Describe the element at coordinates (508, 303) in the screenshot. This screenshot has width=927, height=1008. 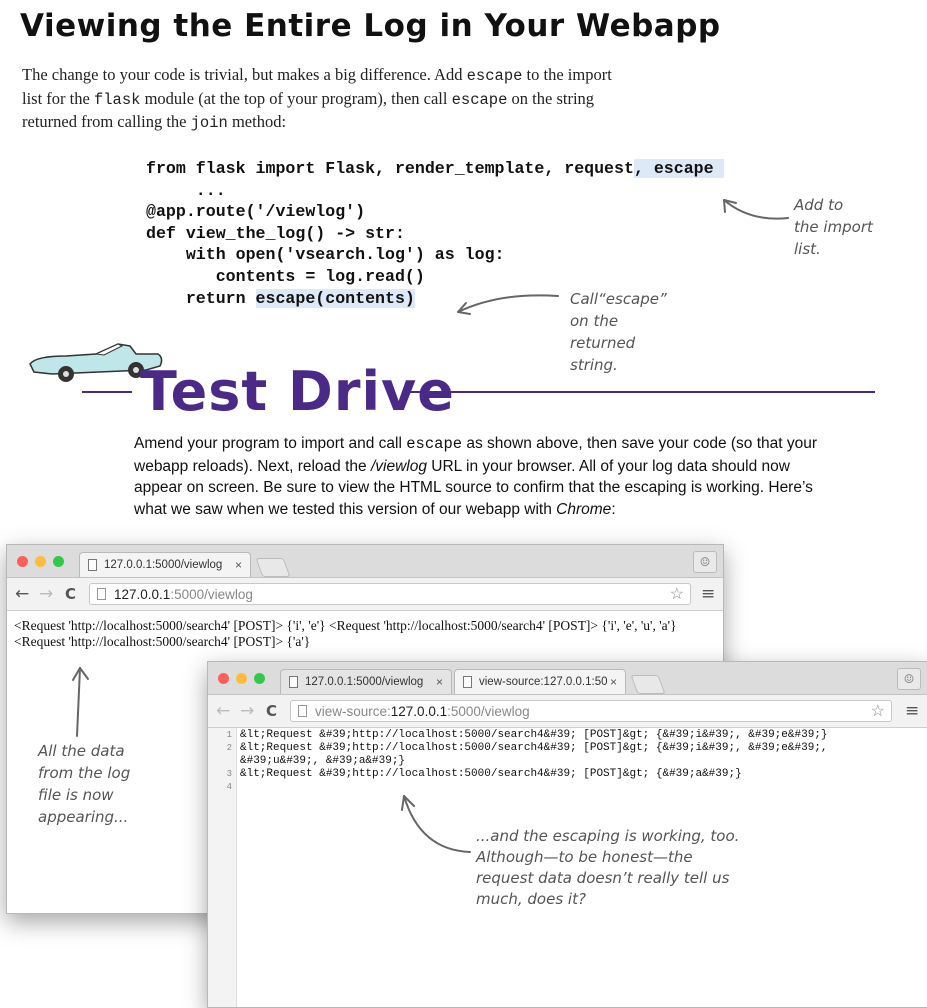
I see `arrow-to-escape-call` at that location.